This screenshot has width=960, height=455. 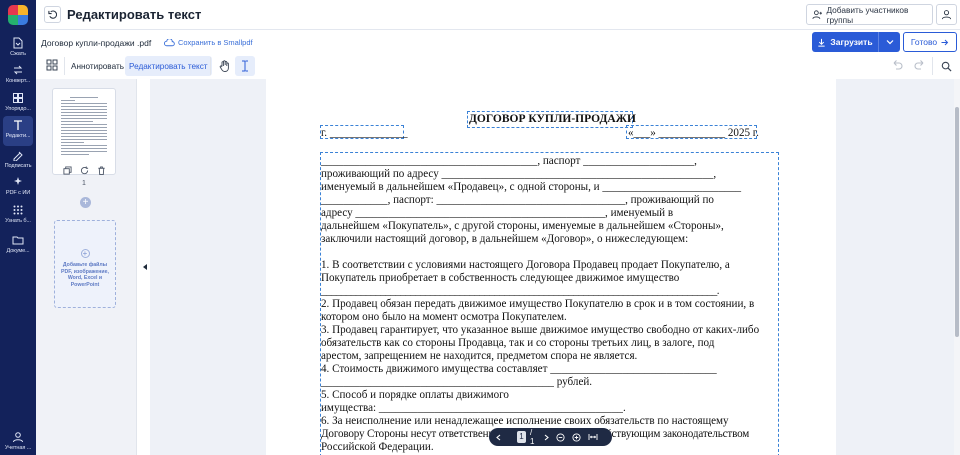 I want to click on fit-width-icon, so click(x=593, y=437).